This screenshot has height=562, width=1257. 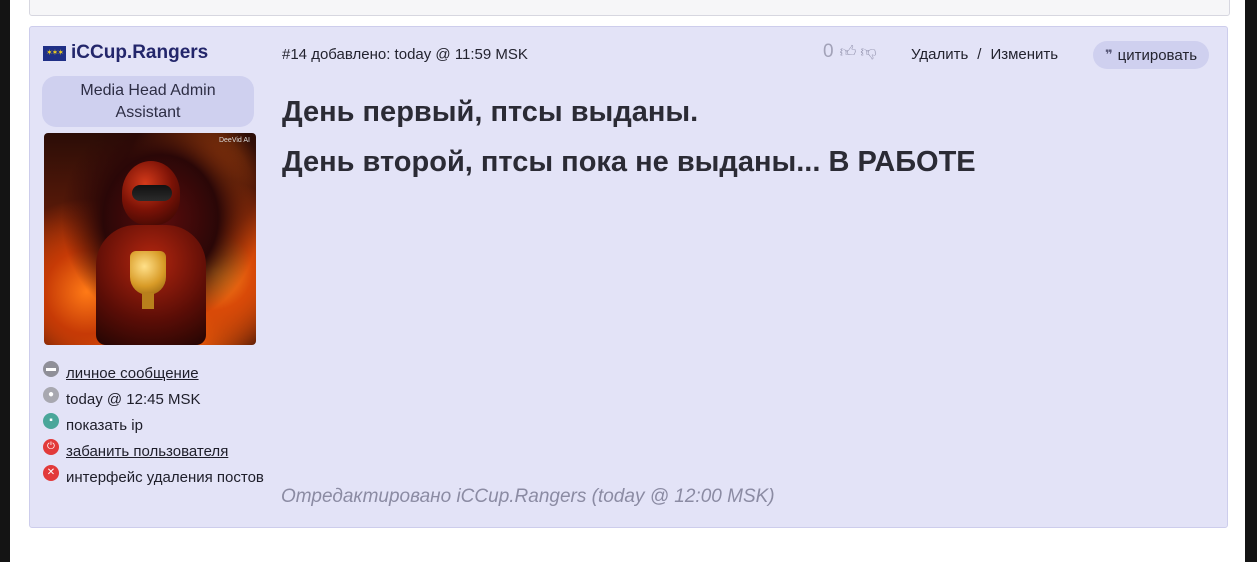 What do you see at coordinates (629, 8) in the screenshot?
I see `previous-post-bottom` at bounding box center [629, 8].